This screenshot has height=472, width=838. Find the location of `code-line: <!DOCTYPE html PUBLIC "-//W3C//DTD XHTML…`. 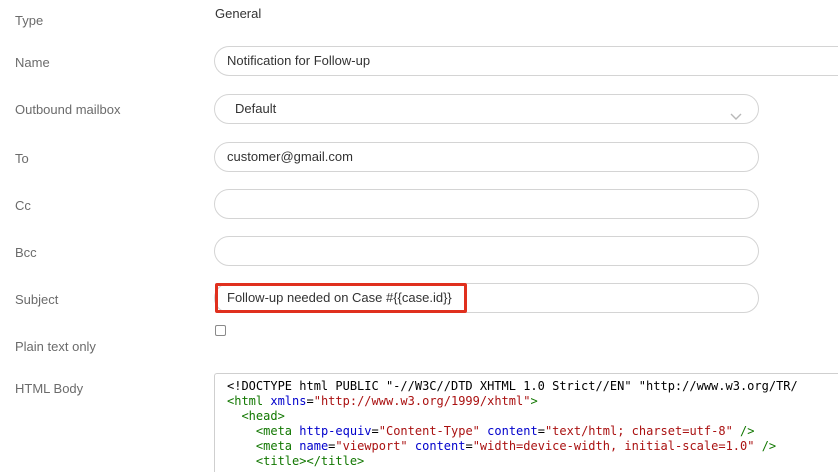

code-line: <!DOCTYPE html PUBLIC "-//W3C//DTD XHTML… is located at coordinates (532, 386).